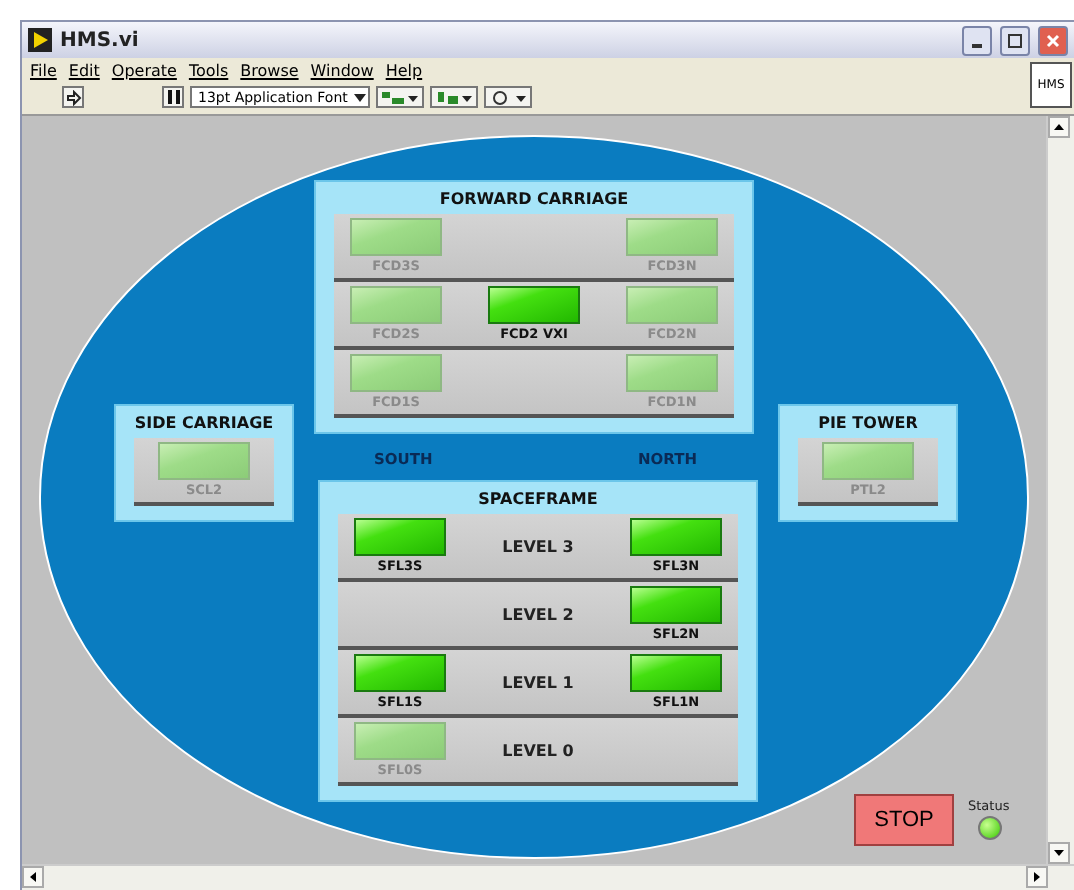 This screenshot has height=890, width=1074. Describe the element at coordinates (342, 71) in the screenshot. I see `menu-item: Window` at that location.